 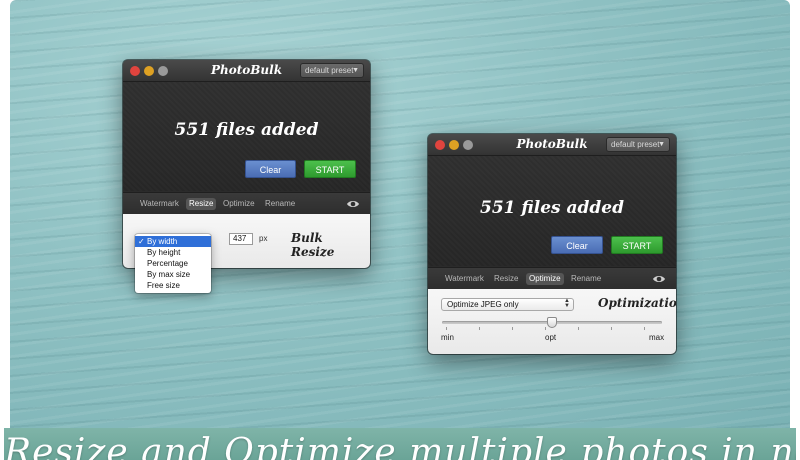 What do you see at coordinates (164, 252) in the screenshot?
I see `menu-item-label: By height` at bounding box center [164, 252].